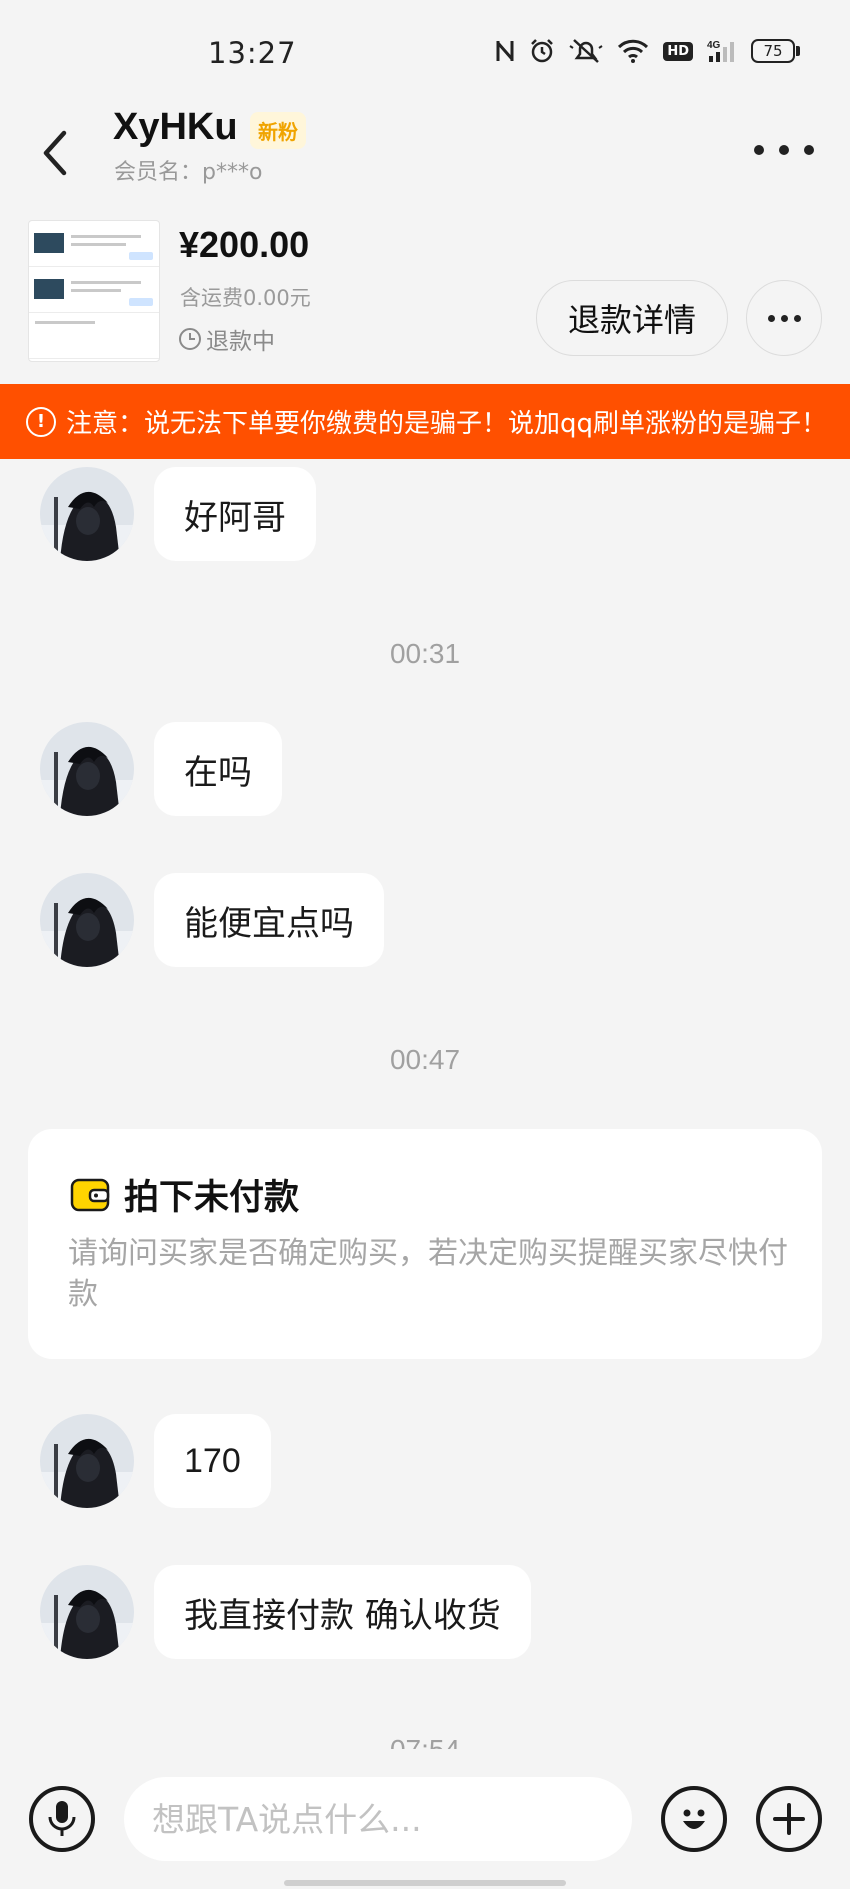  Describe the element at coordinates (586, 51) in the screenshot. I see `mute-icon` at that location.